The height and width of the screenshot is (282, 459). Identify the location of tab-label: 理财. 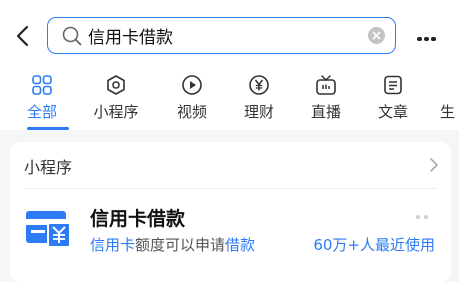
(258, 112).